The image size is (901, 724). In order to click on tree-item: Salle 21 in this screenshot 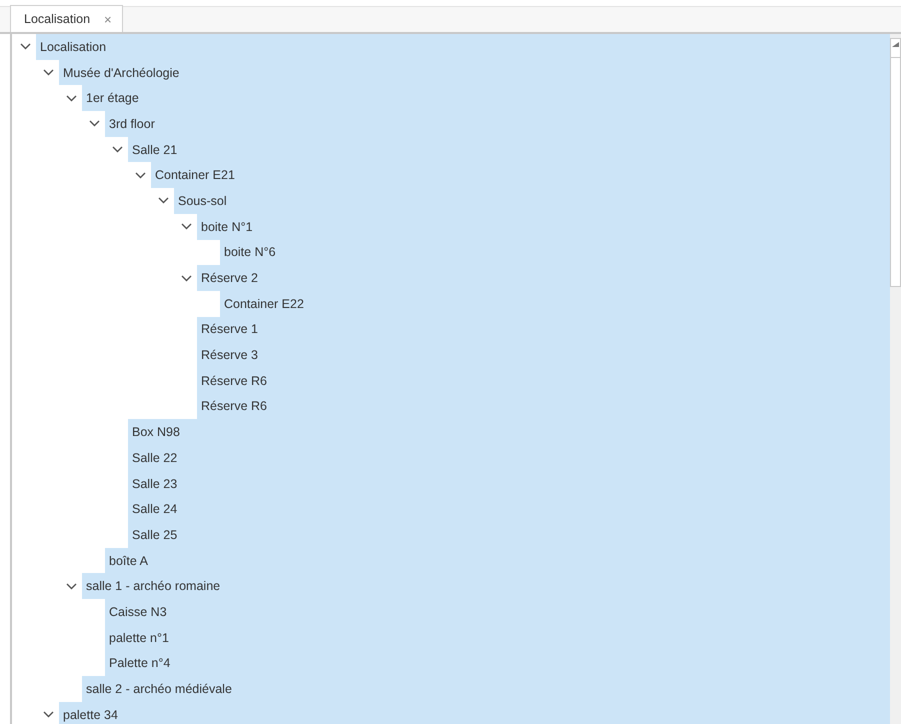, I will do `click(509, 149)`.